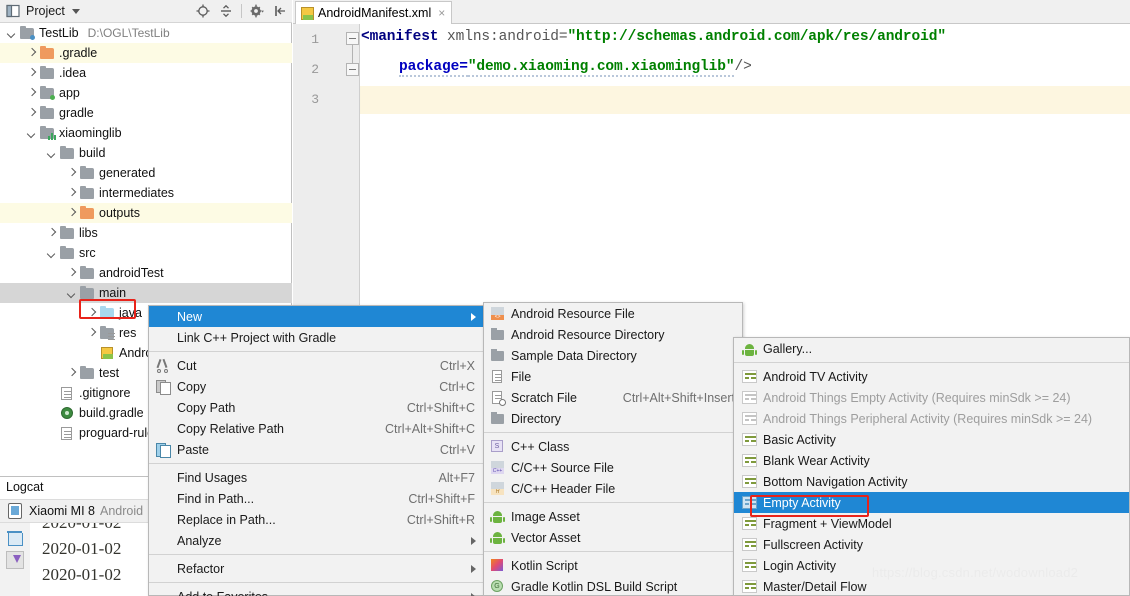 This screenshot has width=1130, height=596. Describe the element at coordinates (931, 481) in the screenshot. I see `menu-item-bottom-navigation-activity: Bottom Navigation Activity` at that location.